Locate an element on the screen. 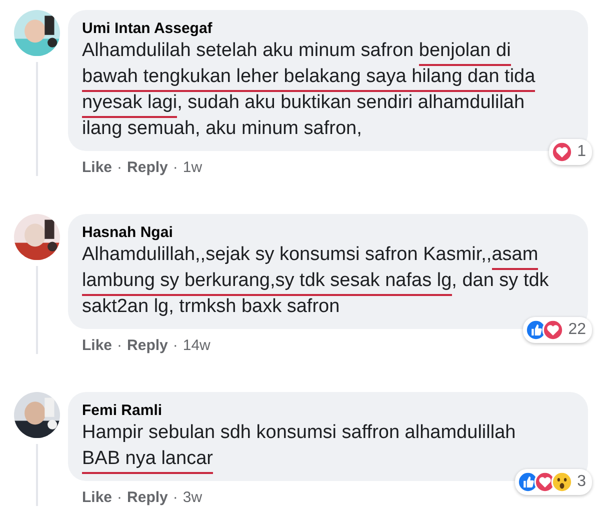 Image resolution: width=600 pixels, height=532 pixels. reaction-badge: 22 is located at coordinates (557, 330).